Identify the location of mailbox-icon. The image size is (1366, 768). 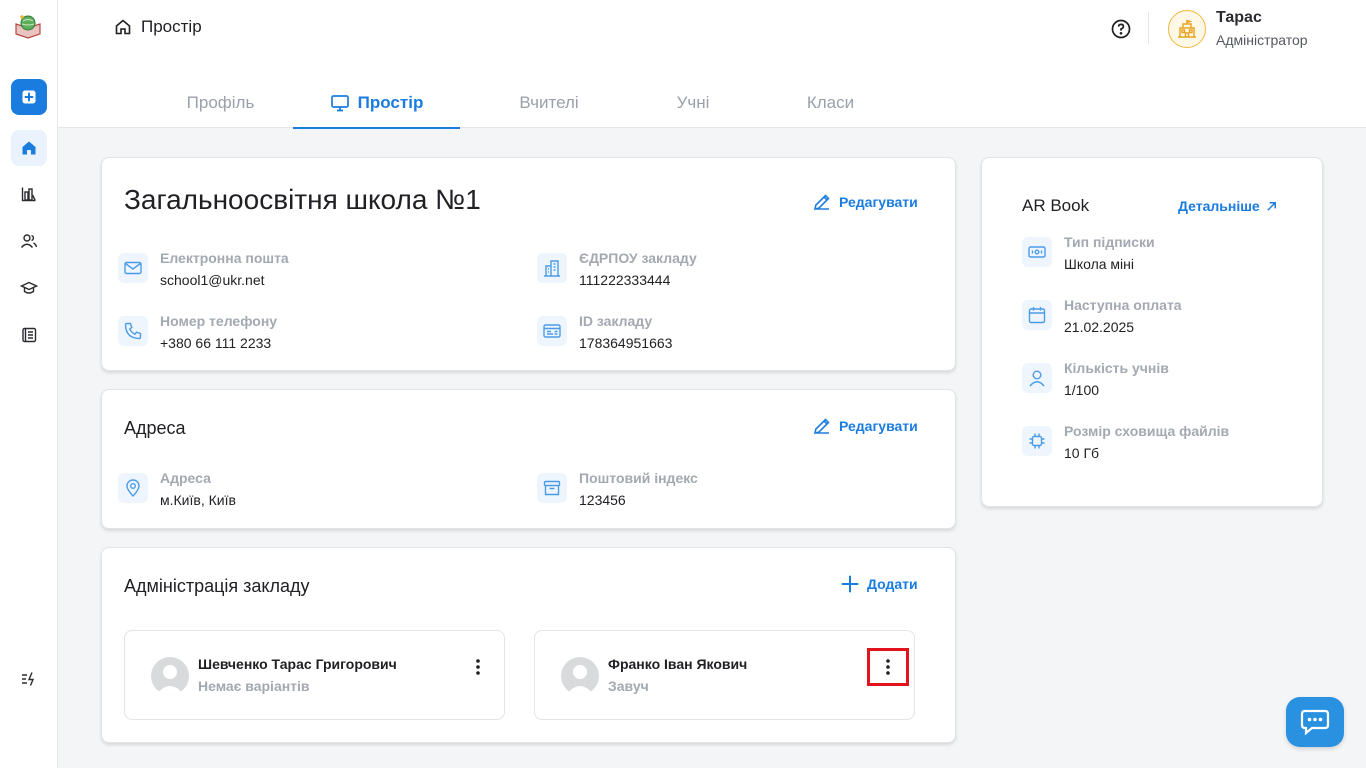
(552, 488).